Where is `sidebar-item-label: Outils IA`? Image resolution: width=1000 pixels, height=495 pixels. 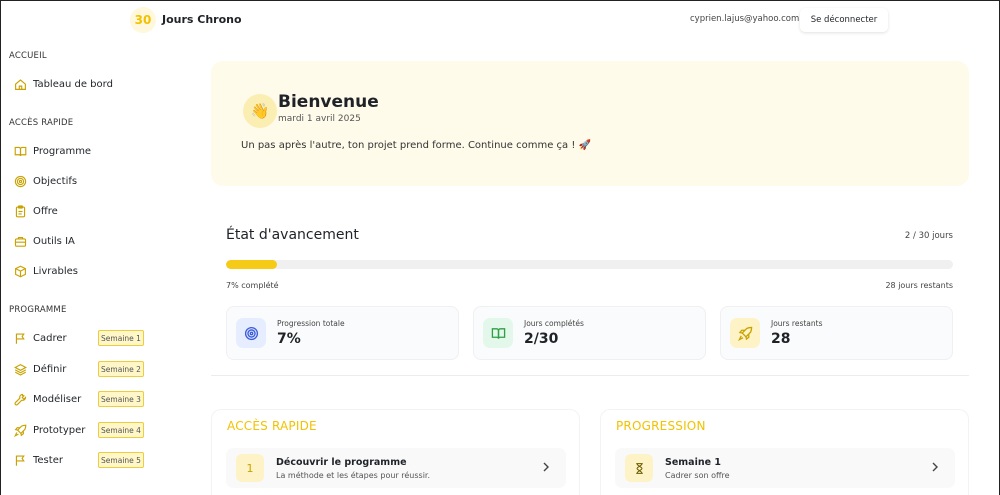
sidebar-item-label: Outils IA is located at coordinates (54, 241).